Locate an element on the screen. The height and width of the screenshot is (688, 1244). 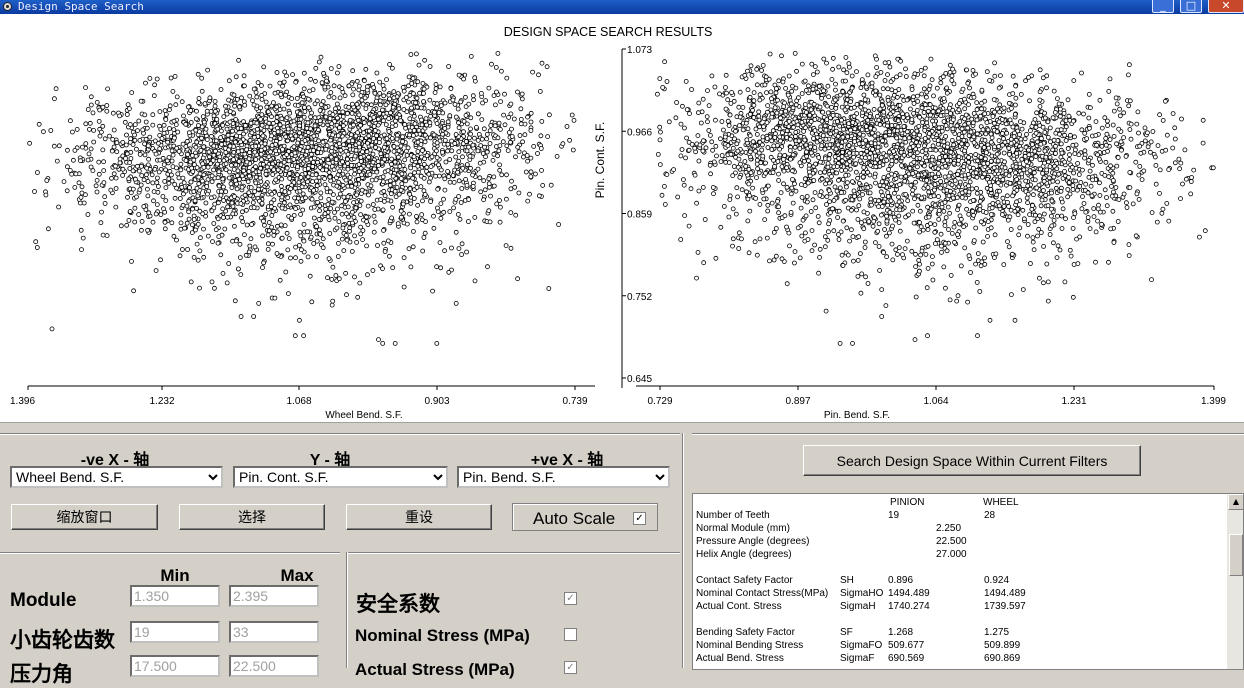
title-bar: Design Space Search _ □ ✕ is located at coordinates (622, 7).